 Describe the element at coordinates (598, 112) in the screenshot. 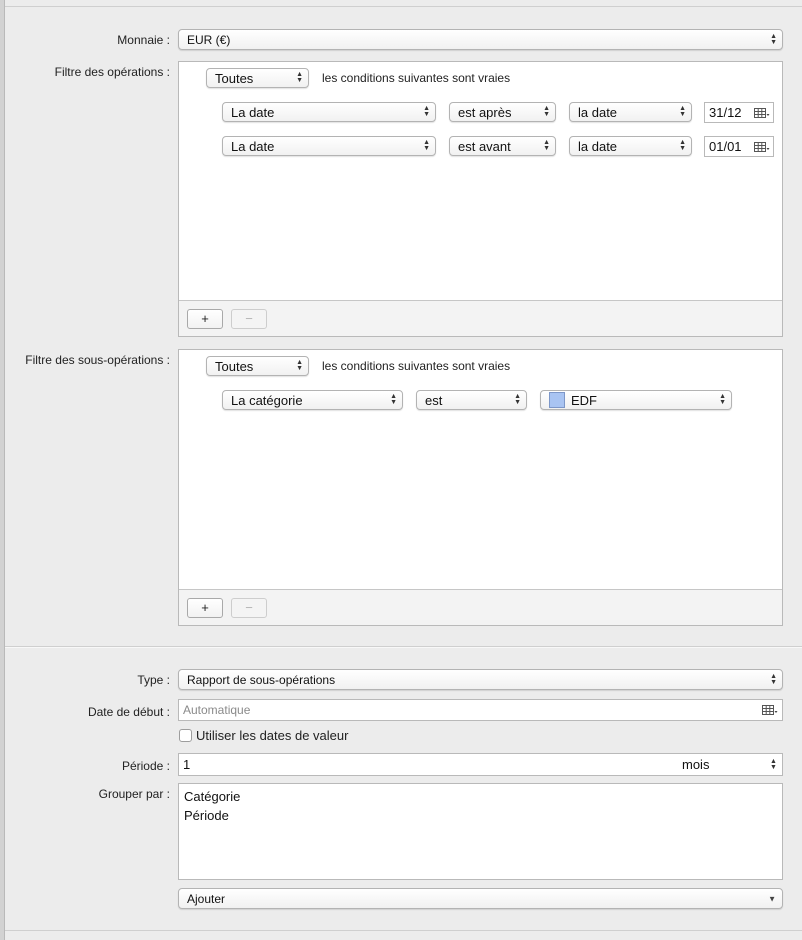

I see `rule1-mode-value: la date` at that location.